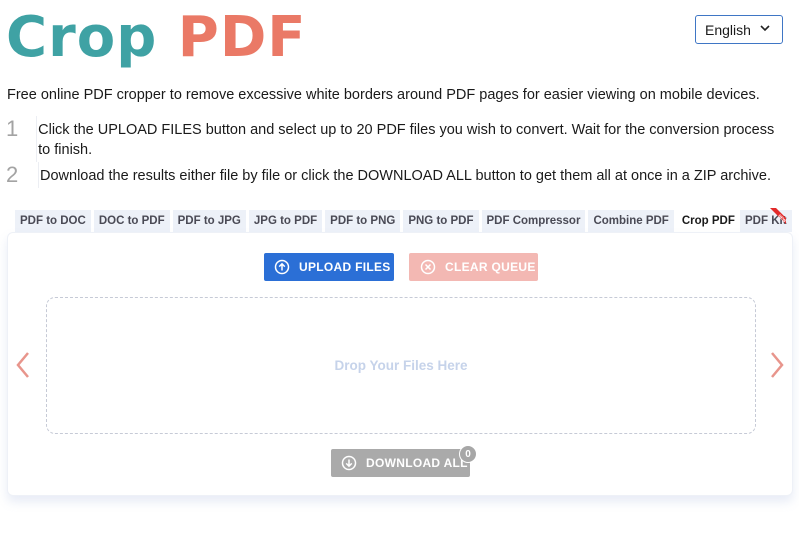 The height and width of the screenshot is (534, 799). Describe the element at coordinates (282, 267) in the screenshot. I see `upload-icon` at that location.